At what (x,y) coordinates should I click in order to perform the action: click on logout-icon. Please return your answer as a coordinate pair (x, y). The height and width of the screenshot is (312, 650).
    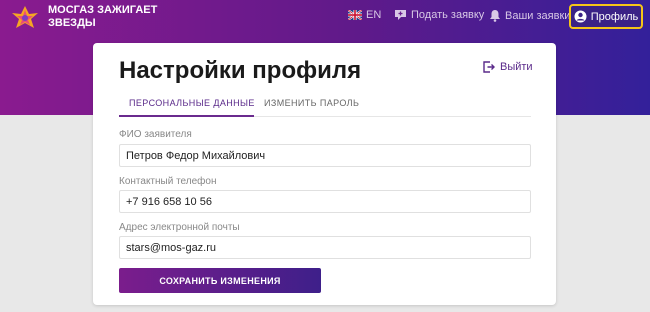
    Looking at the image, I should click on (489, 67).